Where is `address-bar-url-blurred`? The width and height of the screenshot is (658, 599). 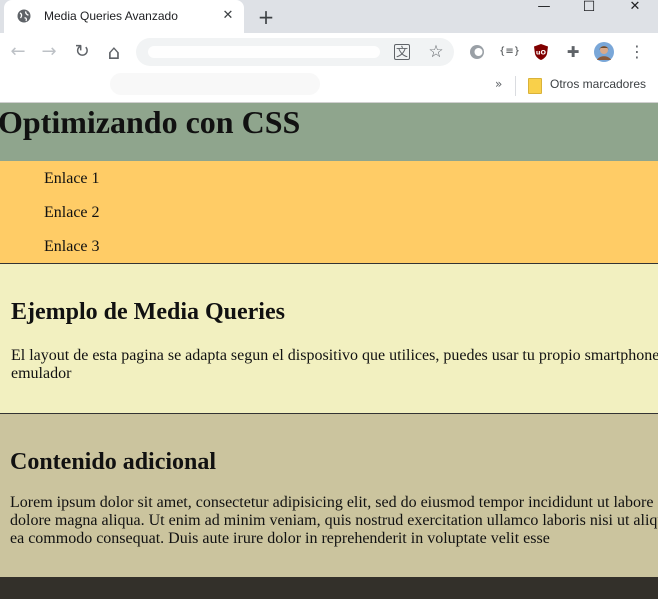
address-bar-url-blurred is located at coordinates (264, 52).